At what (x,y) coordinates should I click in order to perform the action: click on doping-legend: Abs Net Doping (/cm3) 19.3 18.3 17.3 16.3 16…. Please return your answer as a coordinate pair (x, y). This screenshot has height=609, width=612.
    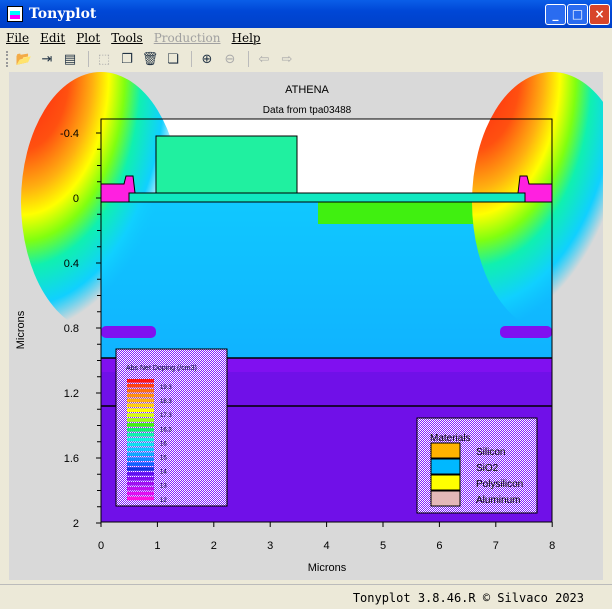
    Looking at the image, I should click on (171, 427).